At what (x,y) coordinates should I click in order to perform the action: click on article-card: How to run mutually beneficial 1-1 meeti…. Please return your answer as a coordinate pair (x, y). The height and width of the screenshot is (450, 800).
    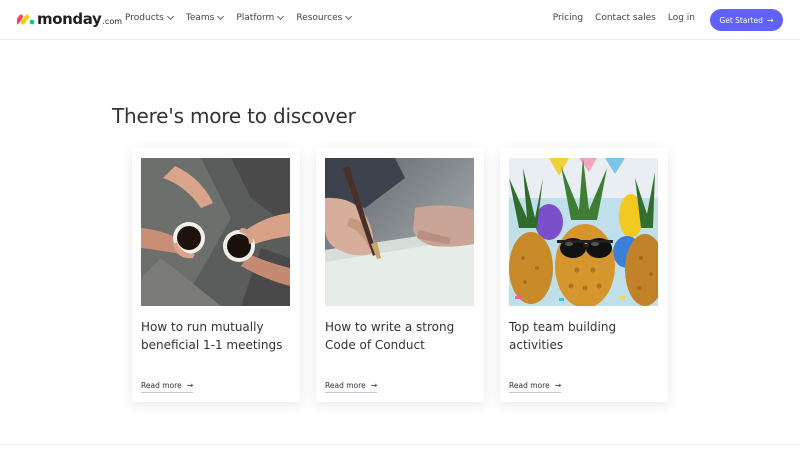
    Looking at the image, I should click on (216, 275).